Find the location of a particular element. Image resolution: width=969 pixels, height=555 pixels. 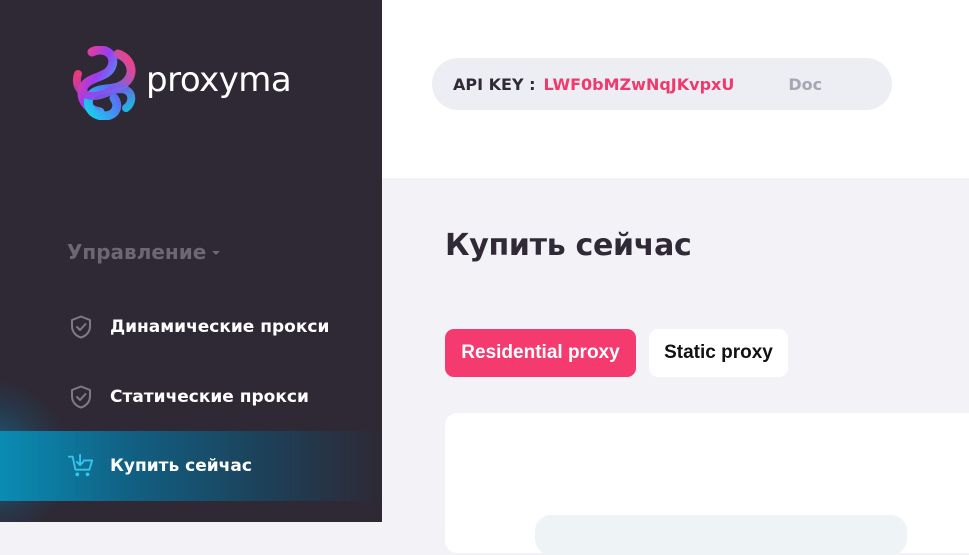

section-title-label: Управление is located at coordinates (137, 252).